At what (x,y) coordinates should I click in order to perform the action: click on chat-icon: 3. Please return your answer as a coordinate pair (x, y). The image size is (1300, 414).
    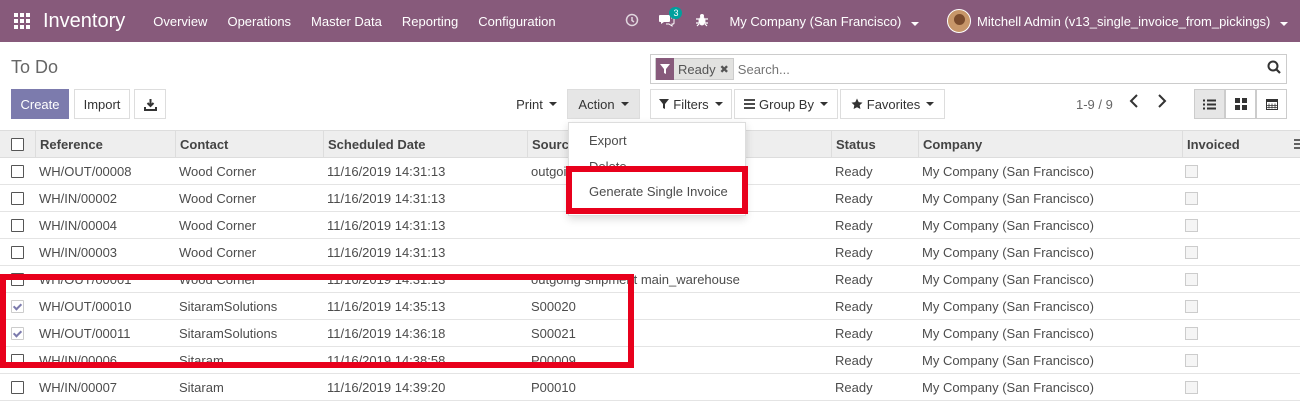
    Looking at the image, I should click on (671, 18).